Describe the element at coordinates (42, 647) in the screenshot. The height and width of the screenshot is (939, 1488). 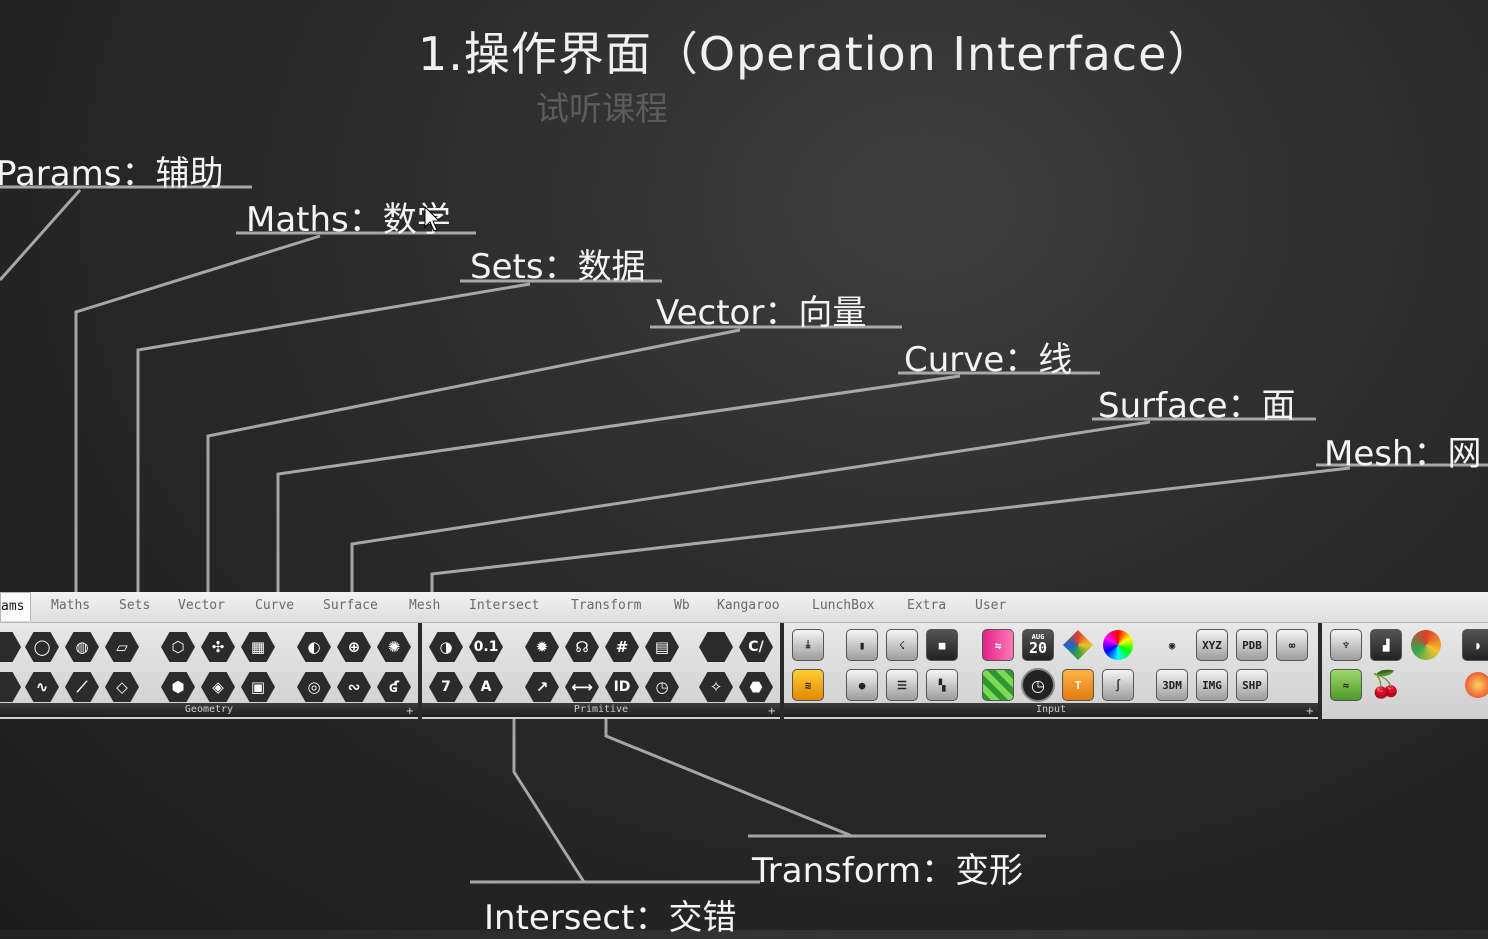
I see `circle-param-icon: ◯` at that location.